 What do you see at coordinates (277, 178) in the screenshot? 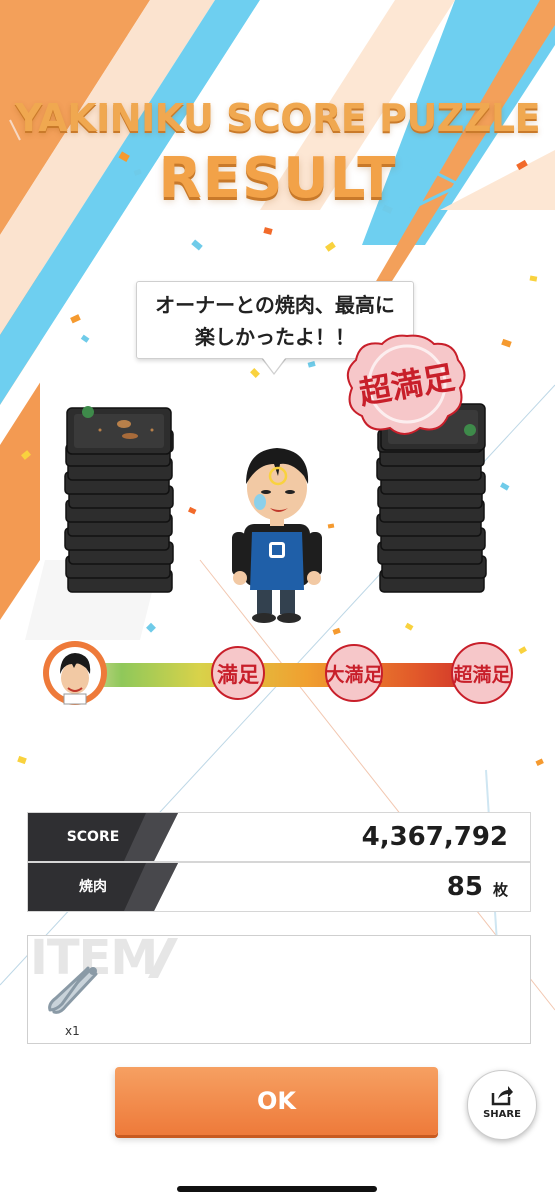
I see `result-heading: RESULT` at bounding box center [277, 178].